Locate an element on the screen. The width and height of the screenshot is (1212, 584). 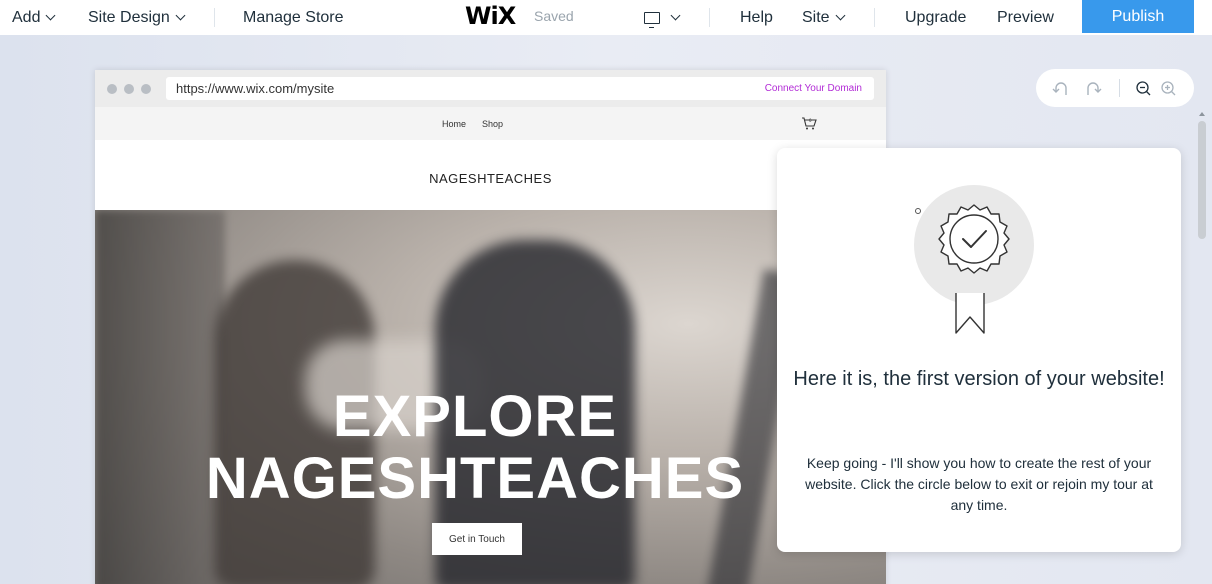
add-menu: Add is located at coordinates (34, 17).